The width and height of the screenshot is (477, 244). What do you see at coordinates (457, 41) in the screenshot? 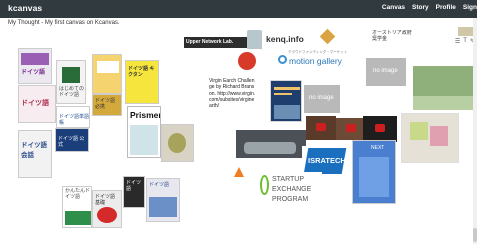
I see `list-icon: ☰` at bounding box center [457, 41].